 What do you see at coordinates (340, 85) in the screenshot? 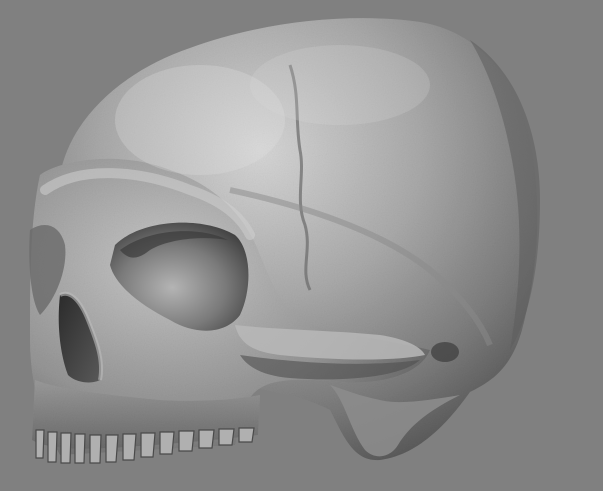
I see `crown-highlight` at bounding box center [340, 85].